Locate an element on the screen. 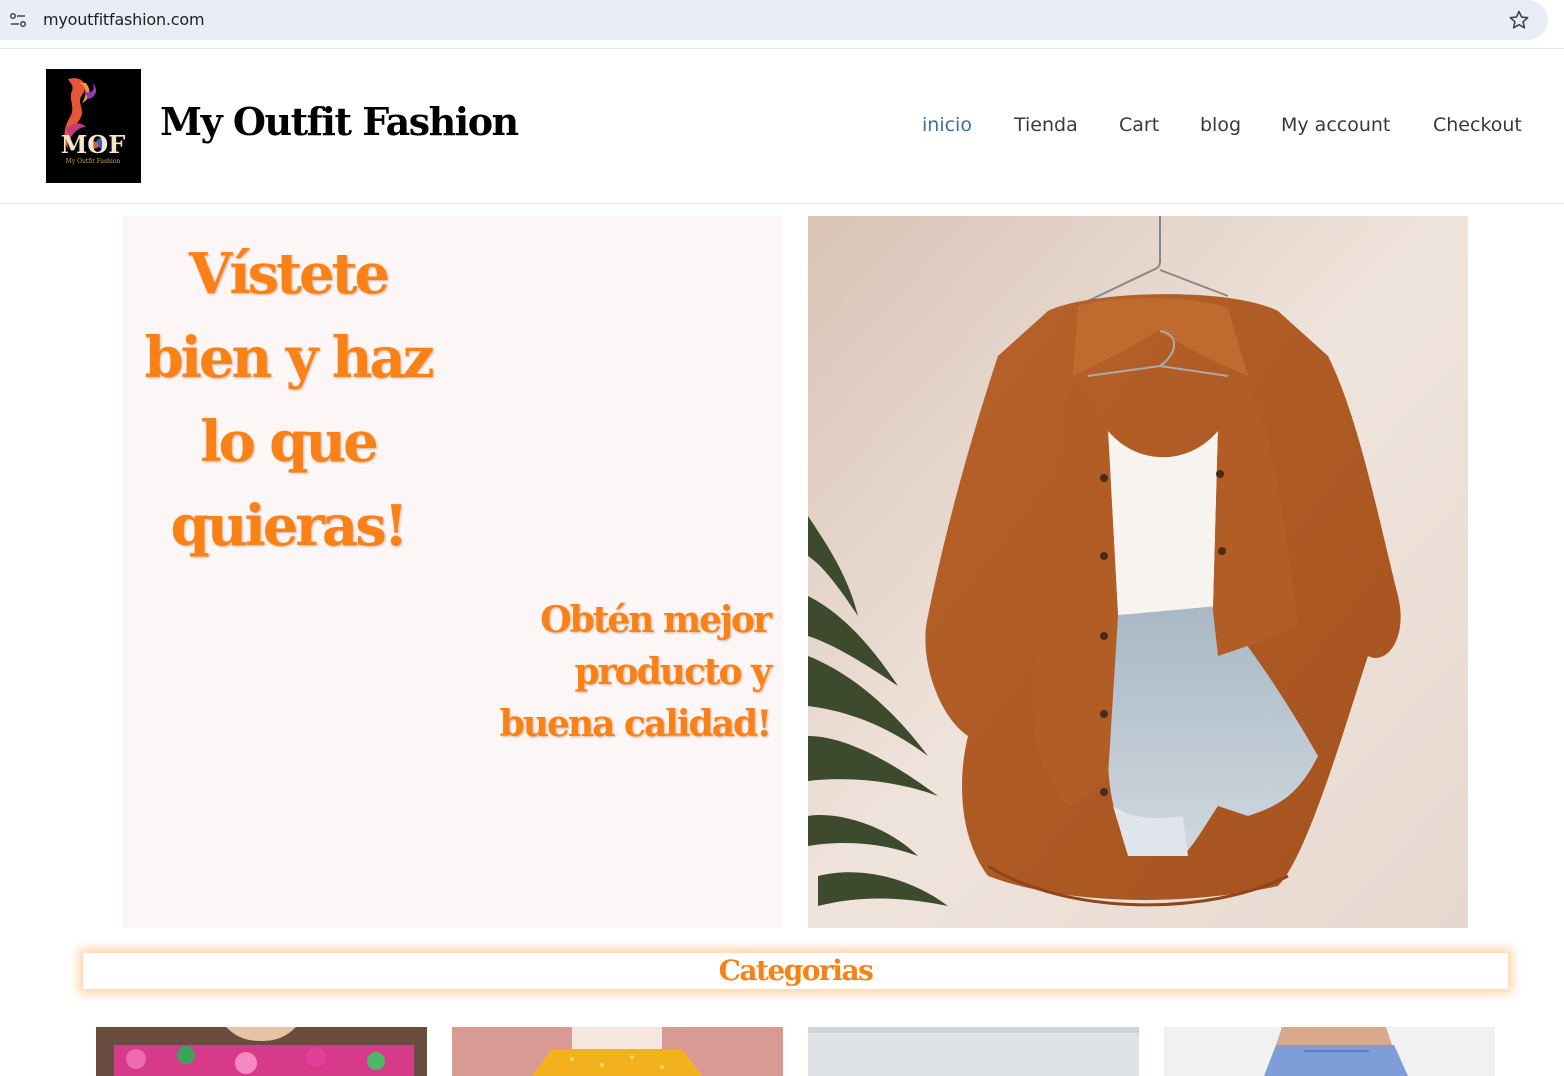 Image resolution: width=1564 pixels, height=1076 pixels. url-text: myoutfitfashion.com is located at coordinates (124, 19).